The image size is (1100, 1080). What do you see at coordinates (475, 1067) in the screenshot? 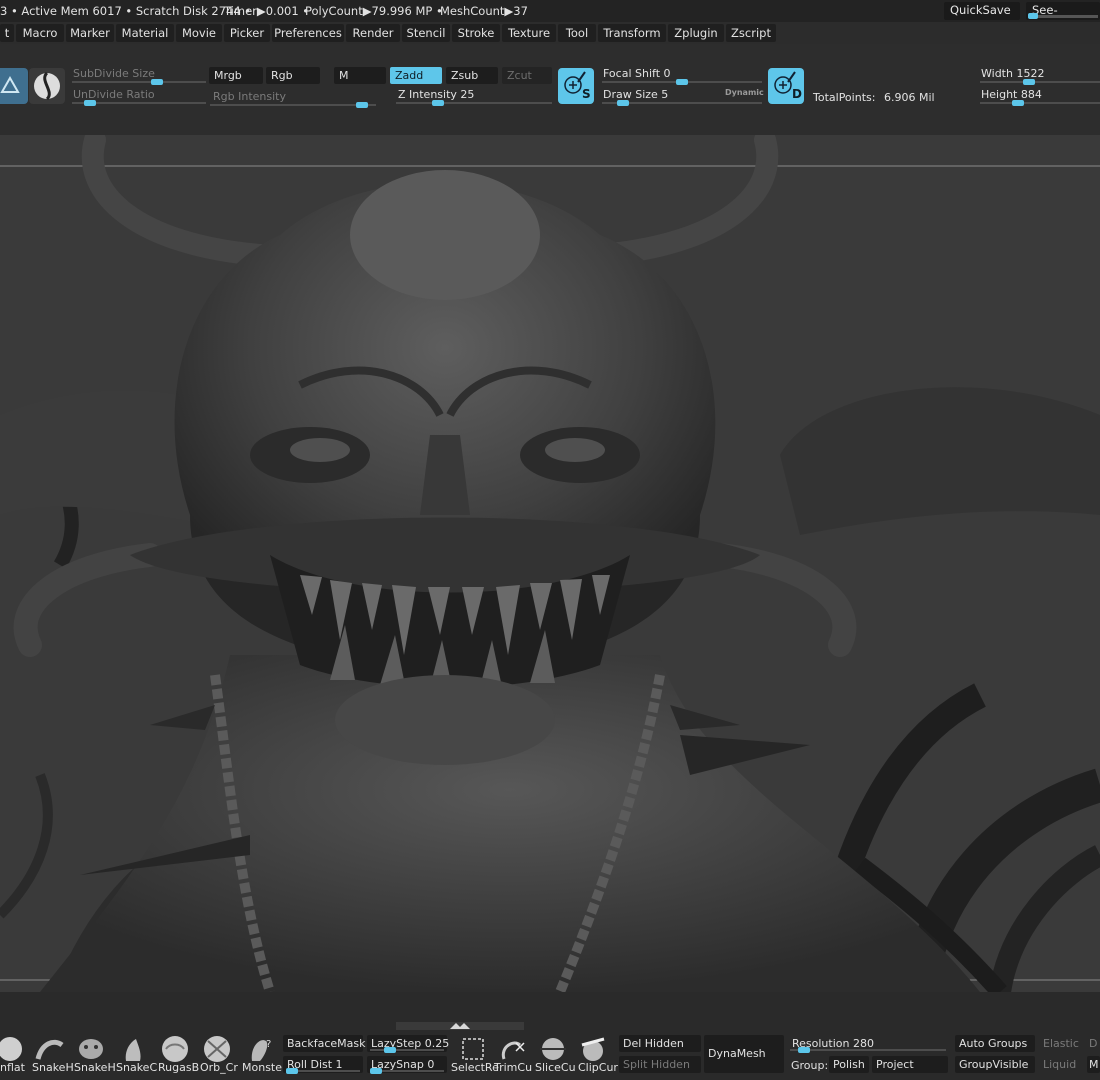
I see `selectr-label: SelectRe` at bounding box center [475, 1067].